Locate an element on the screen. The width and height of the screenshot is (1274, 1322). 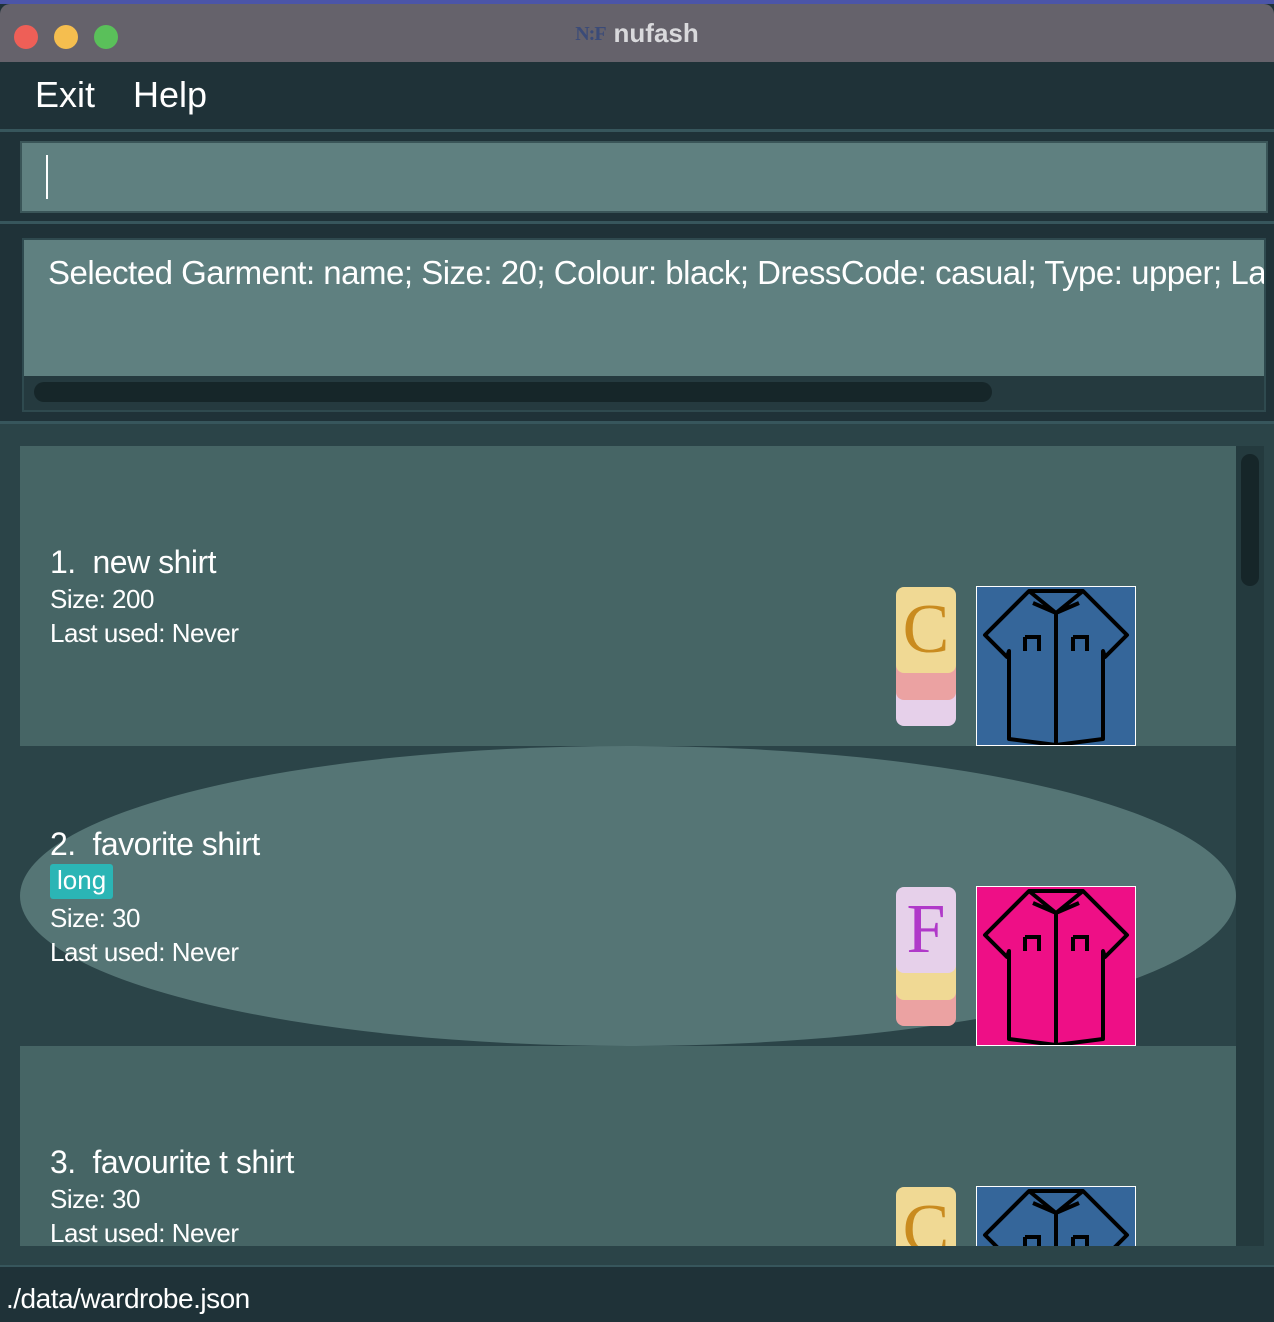
status-bar: ./data/wardrobe.json is located at coordinates (637, 1293).